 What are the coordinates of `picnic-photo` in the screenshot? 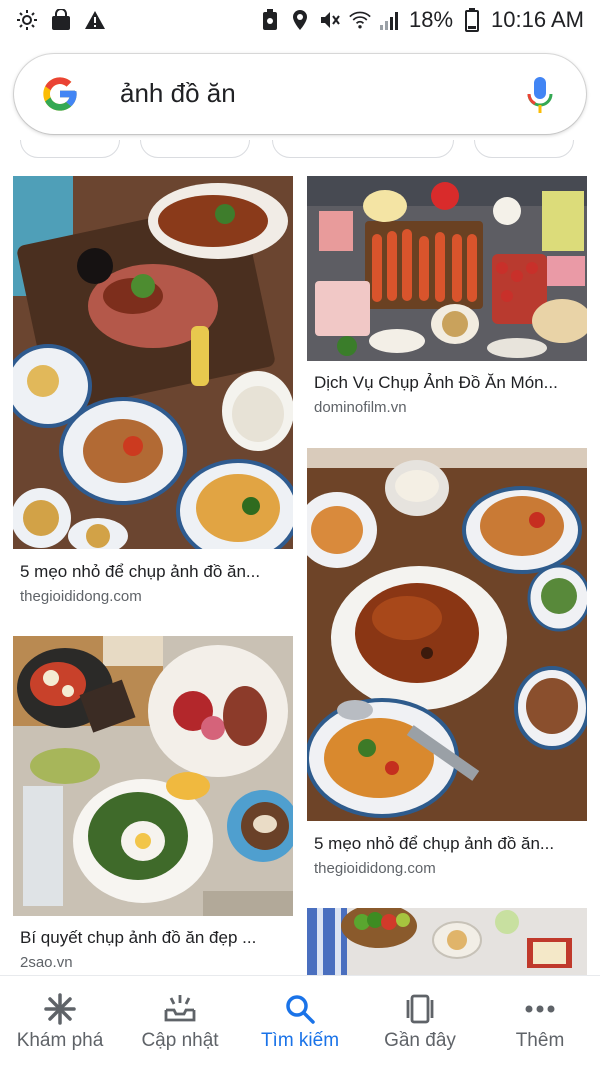 It's located at (447, 941).